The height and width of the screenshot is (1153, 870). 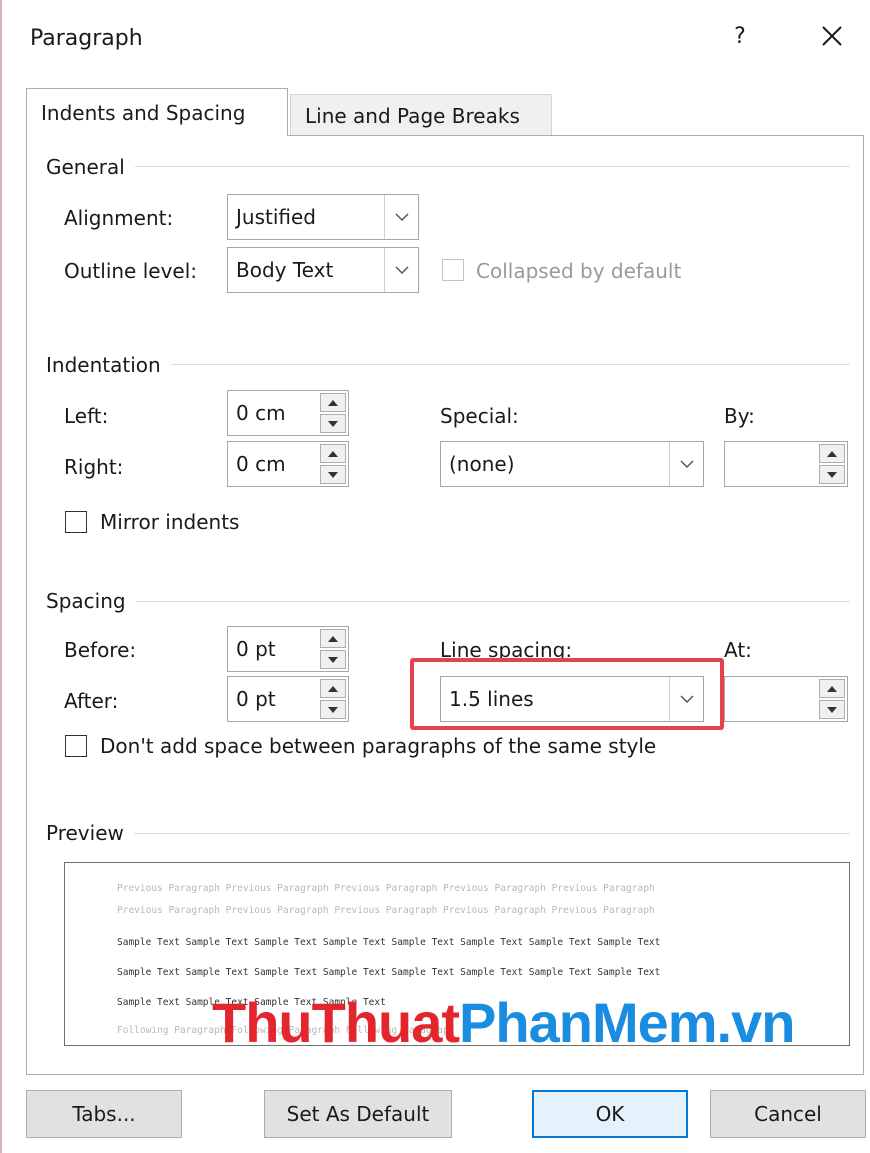 I want to click on before-spinner, so click(x=333, y=649).